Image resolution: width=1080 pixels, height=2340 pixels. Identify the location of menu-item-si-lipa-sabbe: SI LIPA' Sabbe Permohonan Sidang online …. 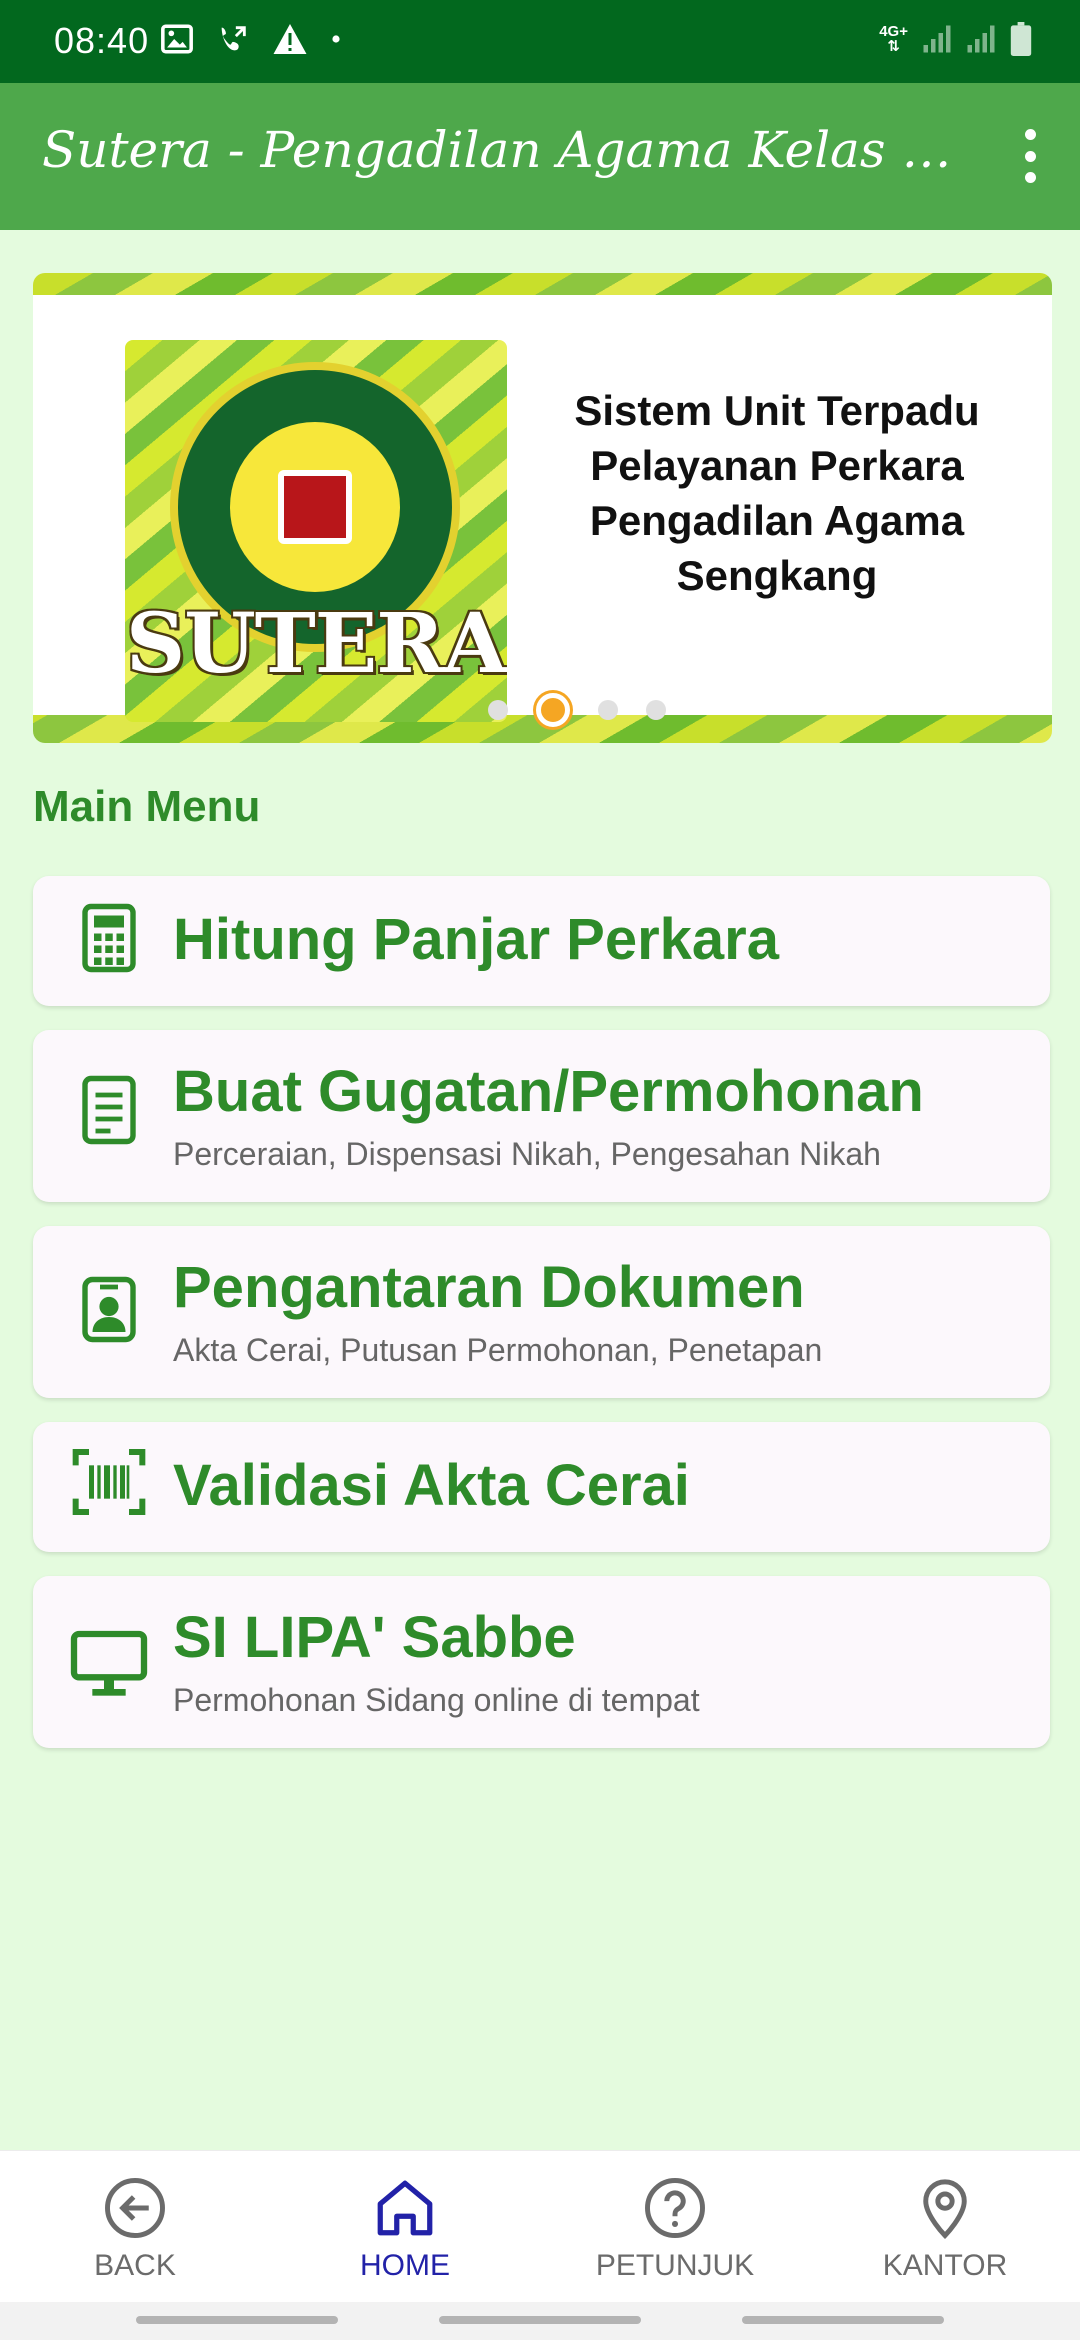
(541, 1662).